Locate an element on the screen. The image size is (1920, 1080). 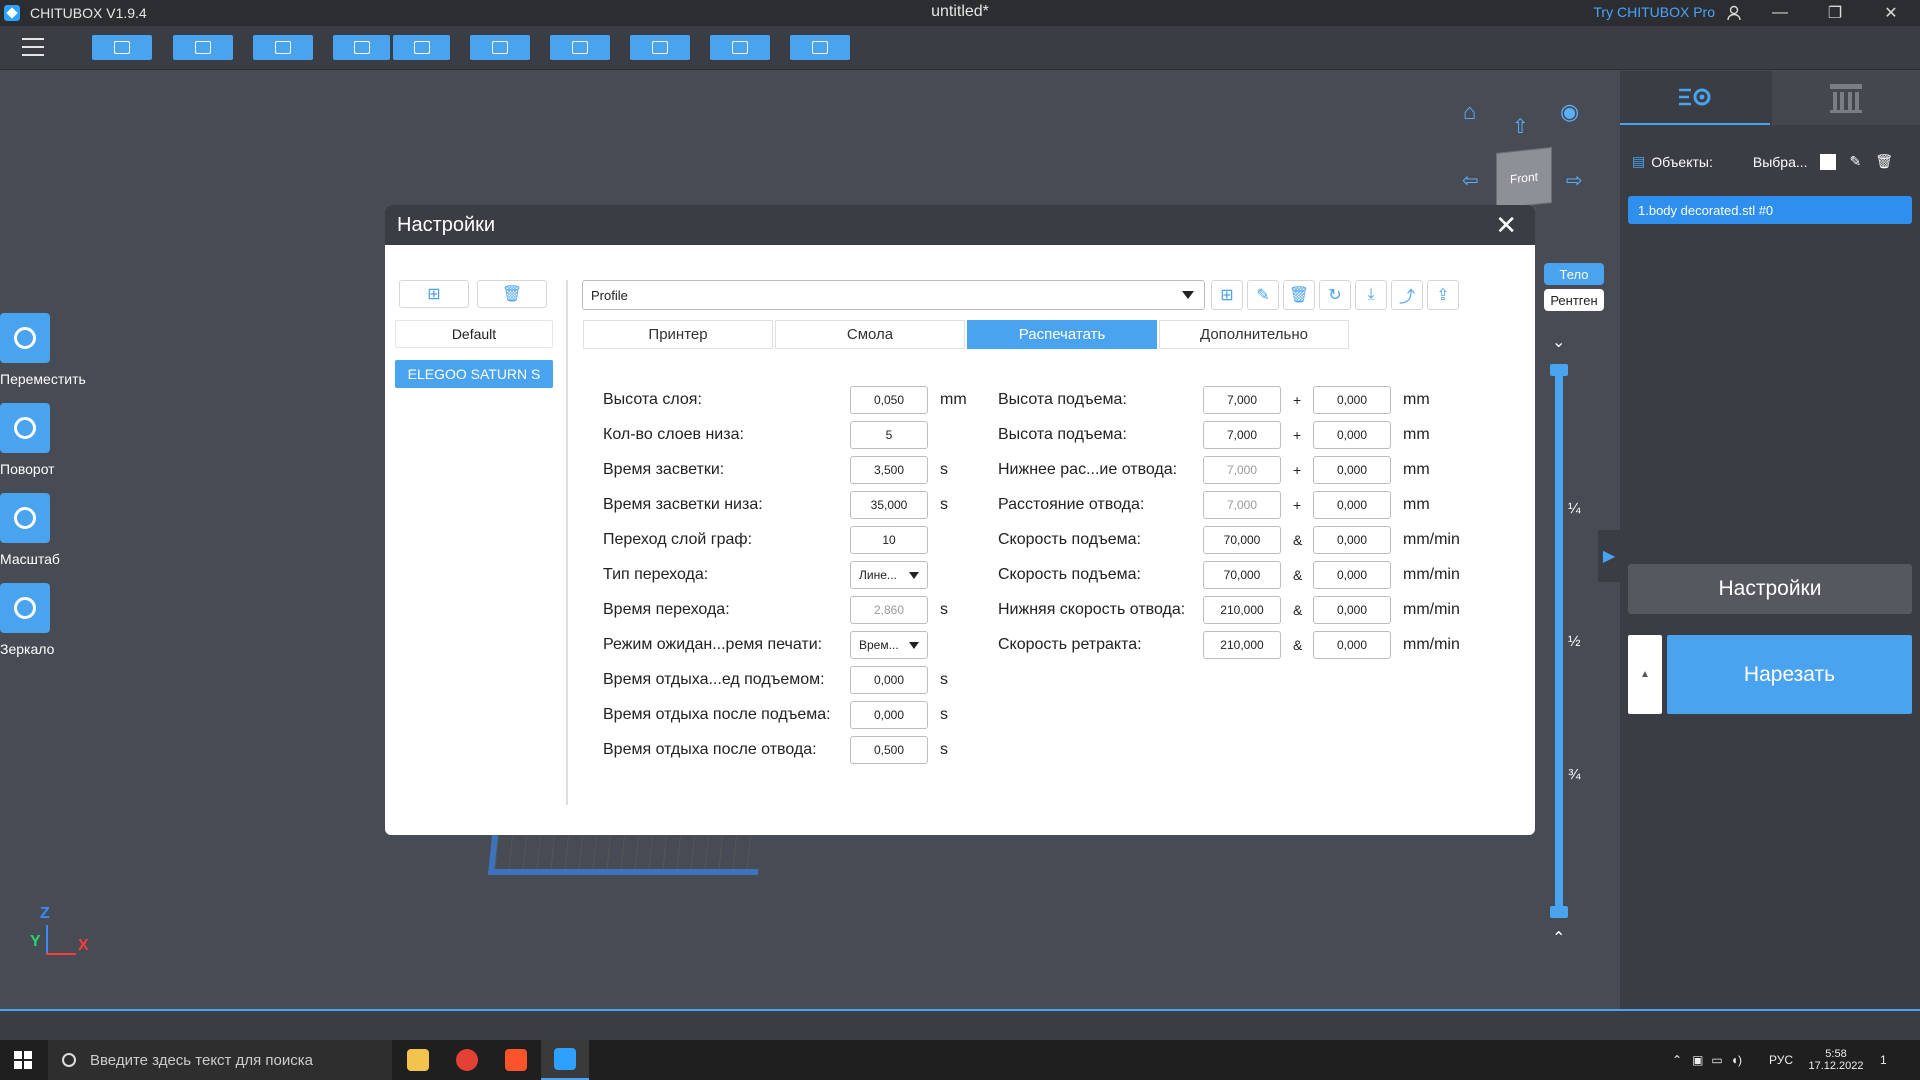
param-input: 3,500 is located at coordinates (889, 470).